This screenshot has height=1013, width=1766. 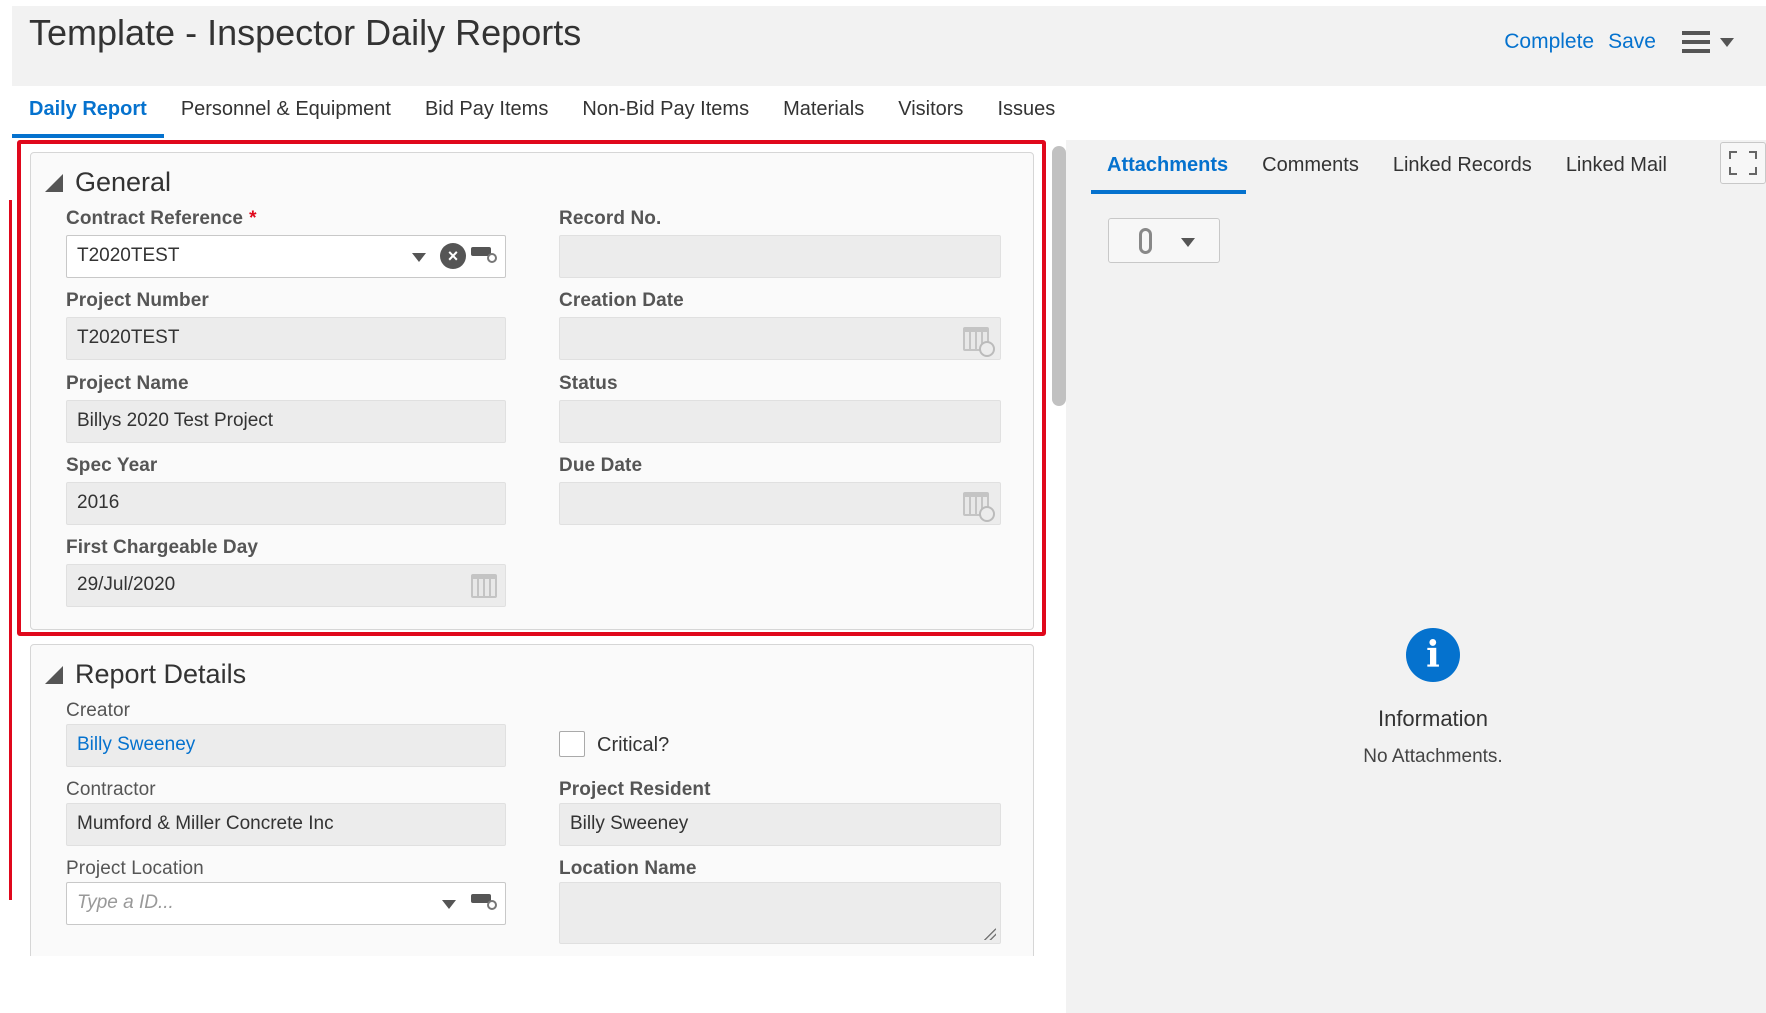 What do you see at coordinates (610, 218) in the screenshot?
I see `record-no-label: Record No.` at bounding box center [610, 218].